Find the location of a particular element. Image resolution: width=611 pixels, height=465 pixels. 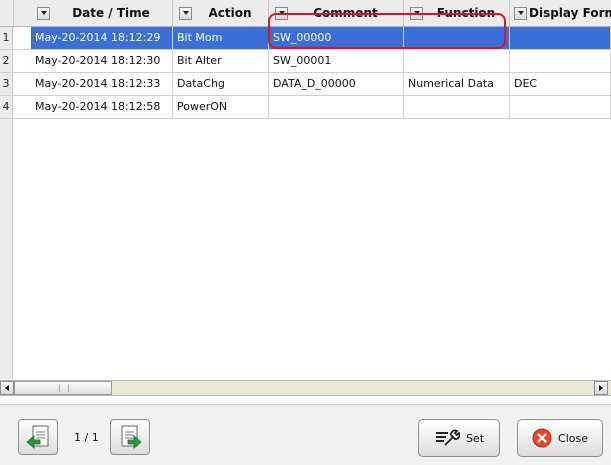

cell-action: DataChg is located at coordinates (221, 84).